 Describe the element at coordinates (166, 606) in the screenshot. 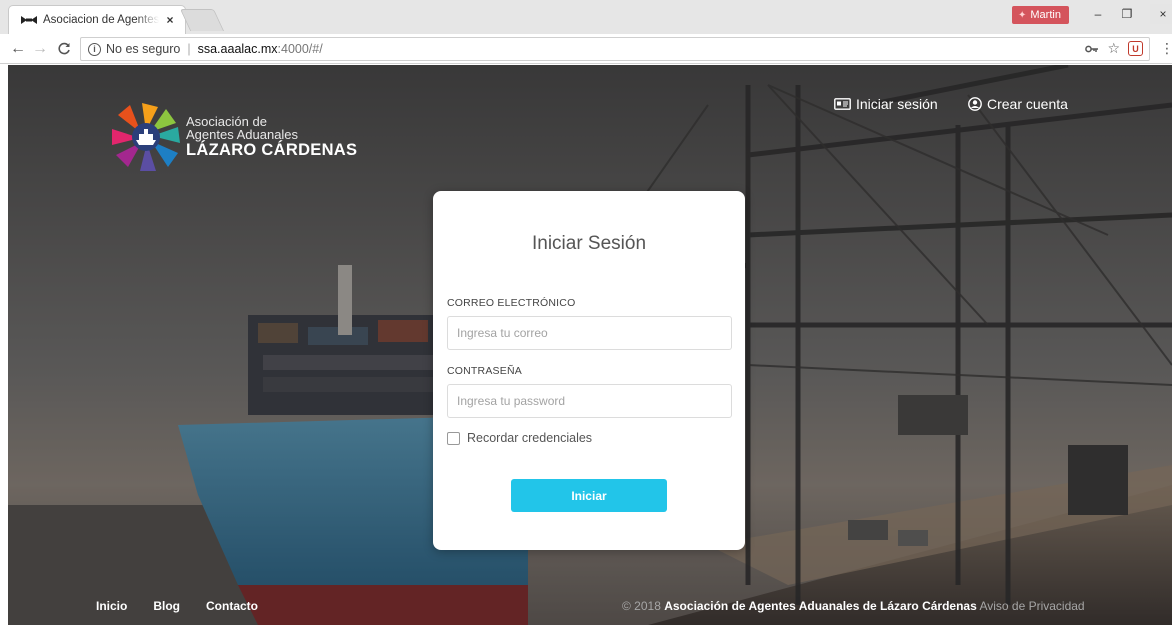

I see `footer-link-blog: Blog` at that location.